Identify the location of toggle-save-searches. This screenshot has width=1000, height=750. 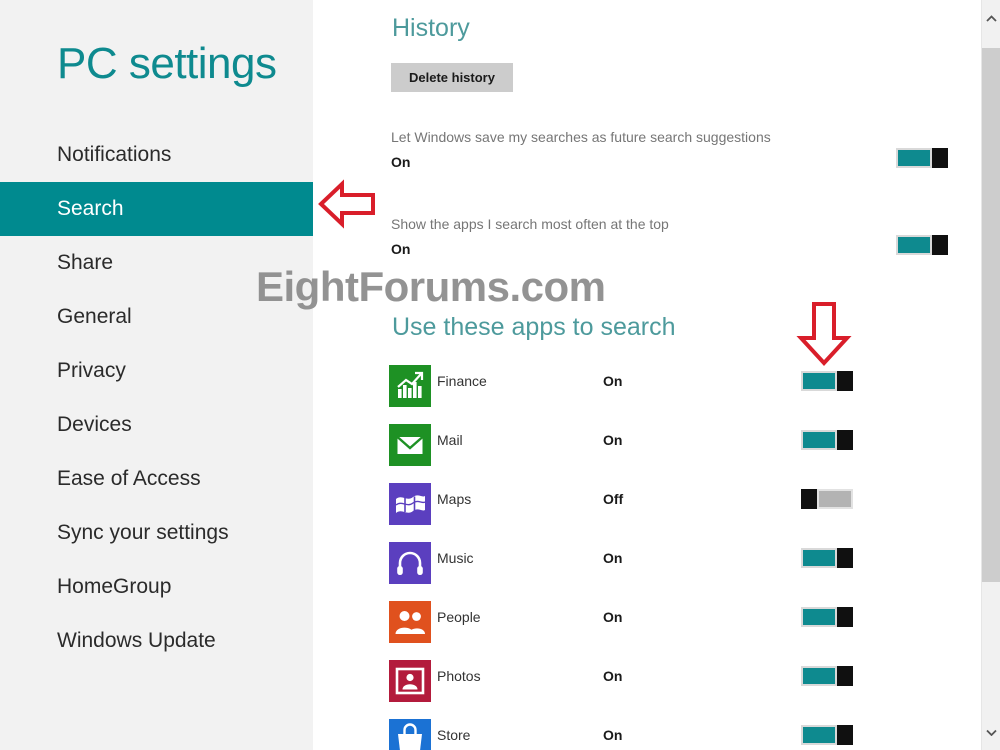
(922, 158).